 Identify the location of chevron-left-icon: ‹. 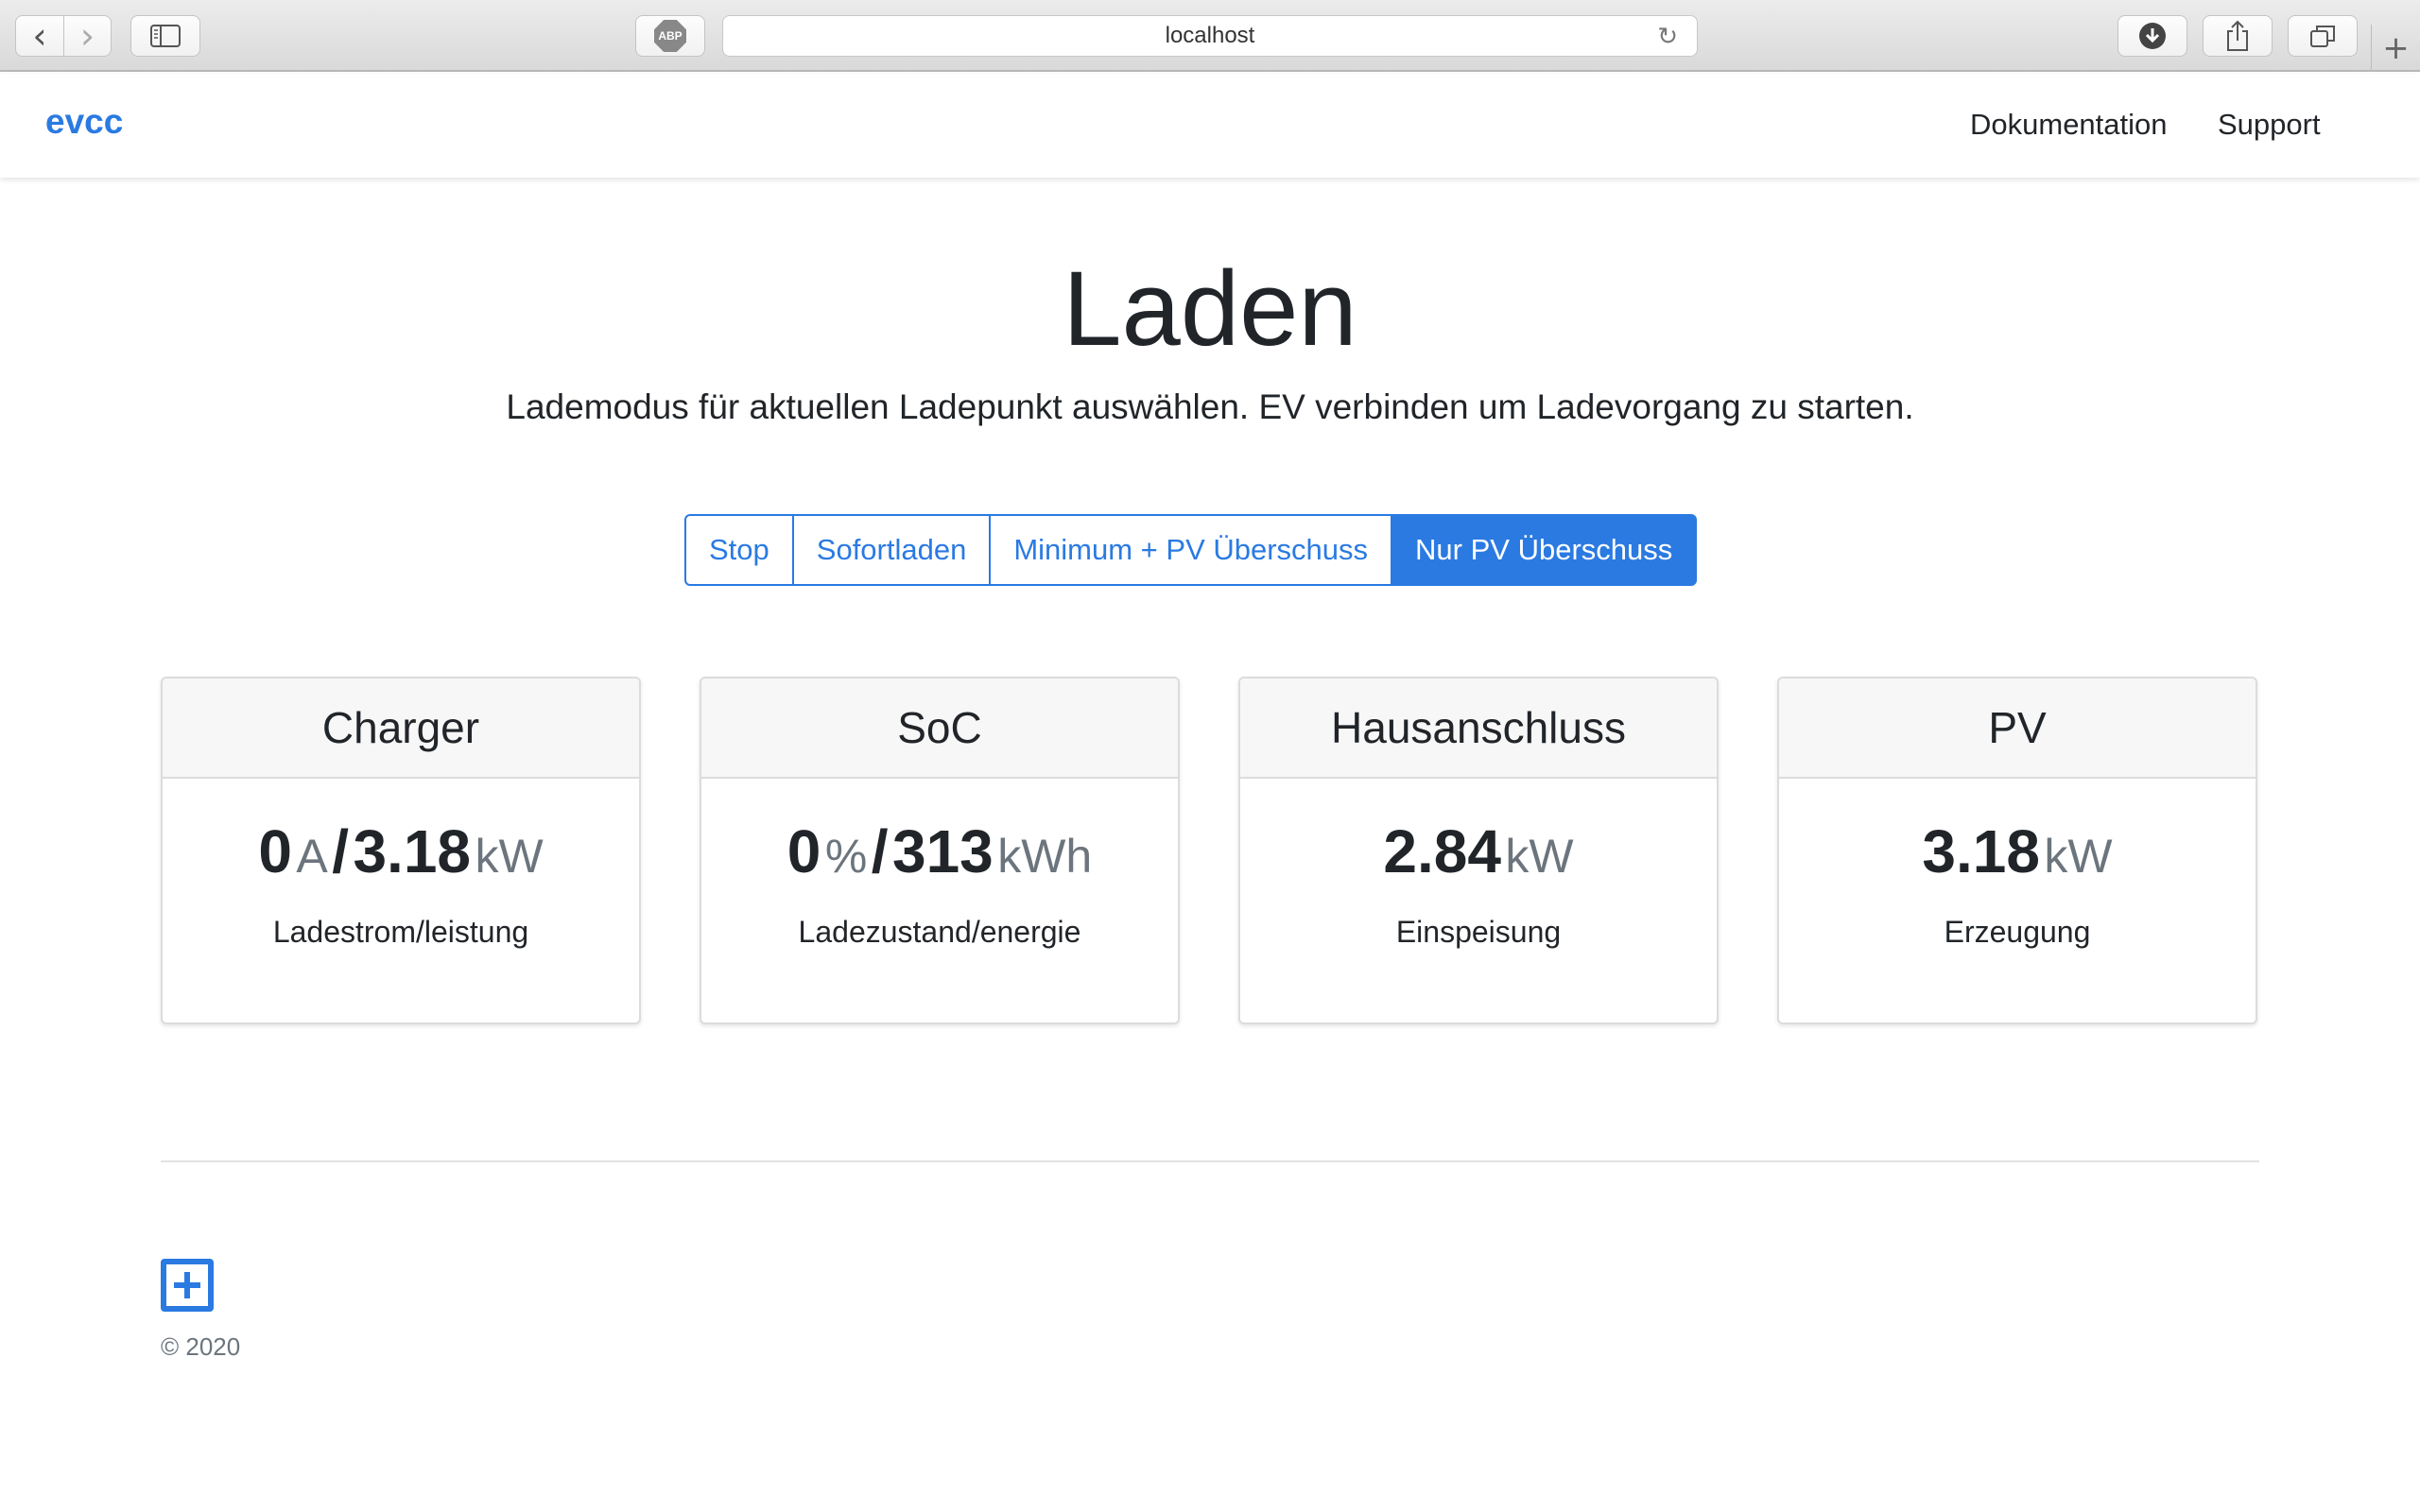
(39, 36).